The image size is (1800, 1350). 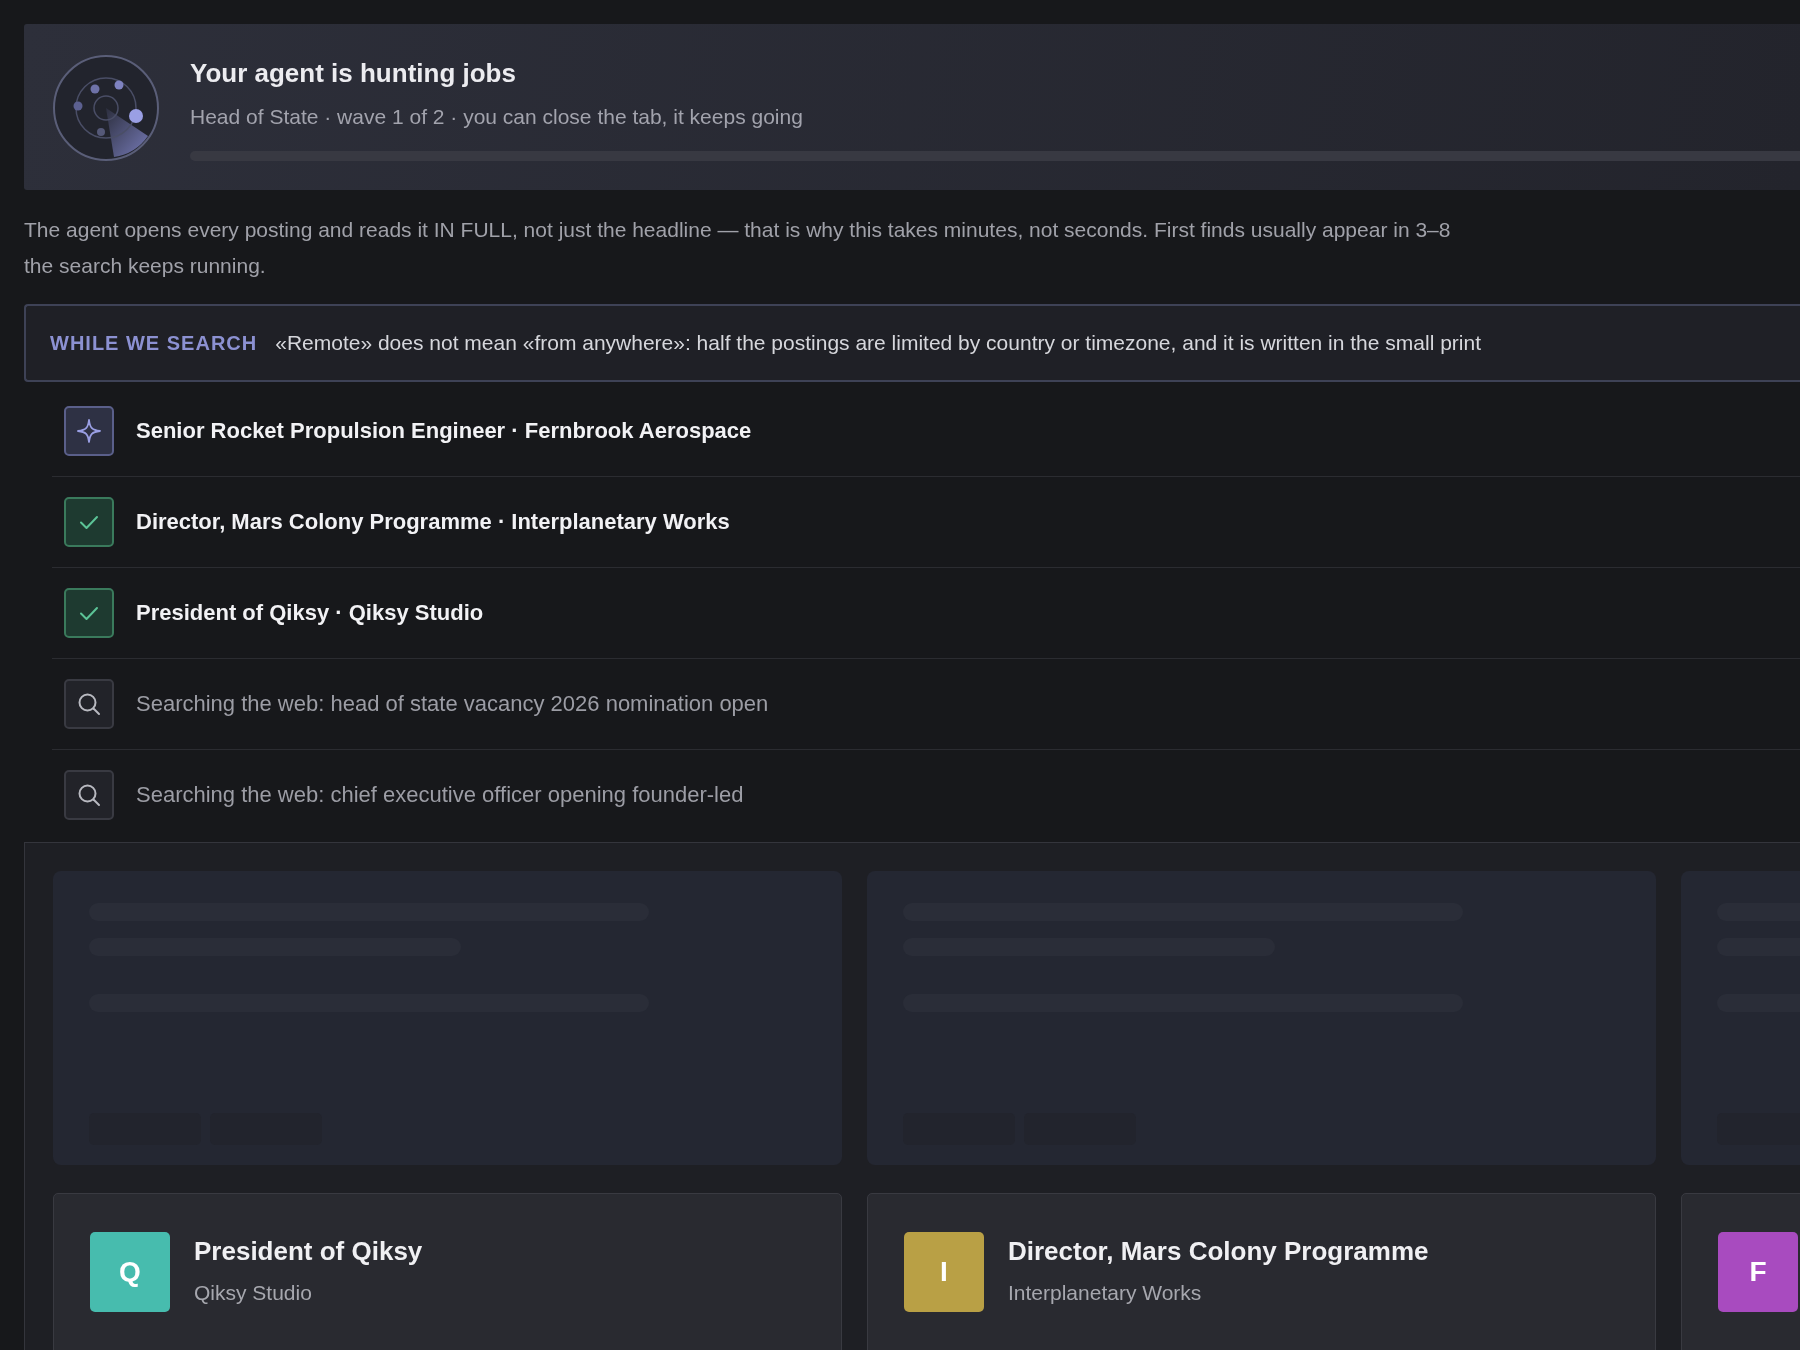 I want to click on job-title: Director, Mars Colony Programme, so click(x=1218, y=1251).